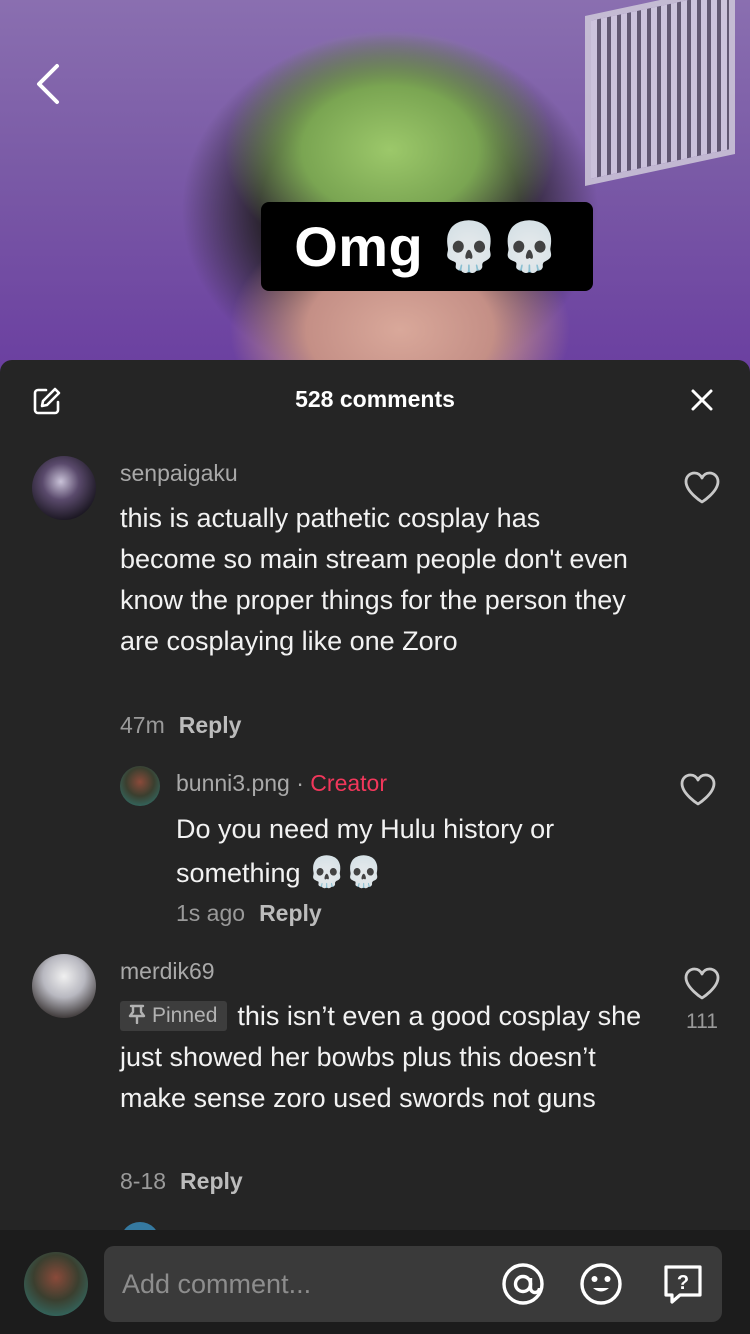  I want to click on comment-username: senpaigaku, so click(179, 473).